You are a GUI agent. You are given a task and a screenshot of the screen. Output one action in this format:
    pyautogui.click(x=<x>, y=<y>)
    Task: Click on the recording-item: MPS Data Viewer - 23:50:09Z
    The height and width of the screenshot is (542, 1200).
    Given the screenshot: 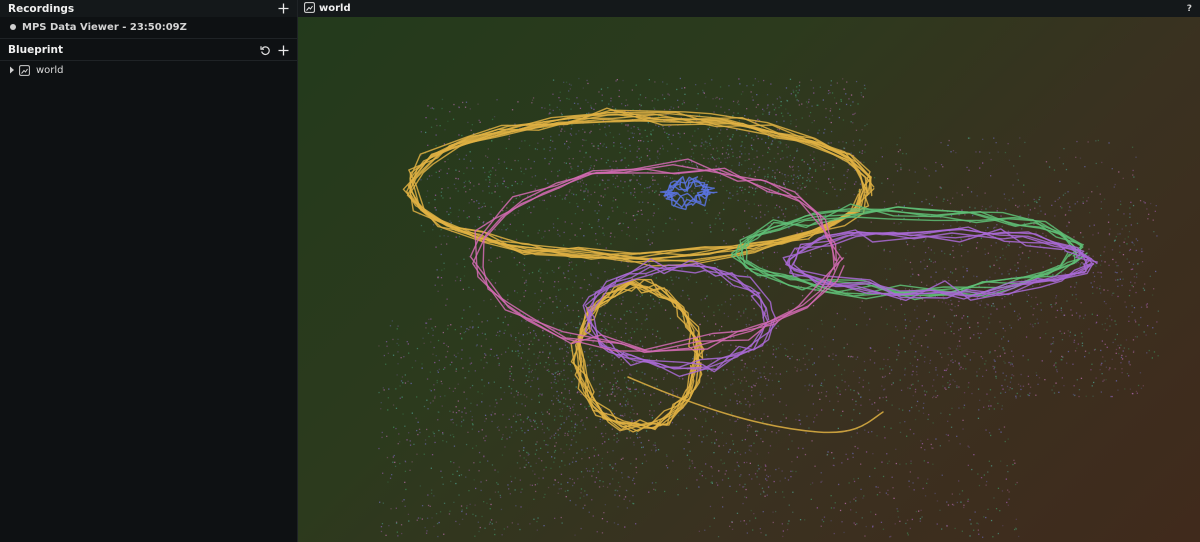 What is the action you would take?
    pyautogui.click(x=148, y=27)
    